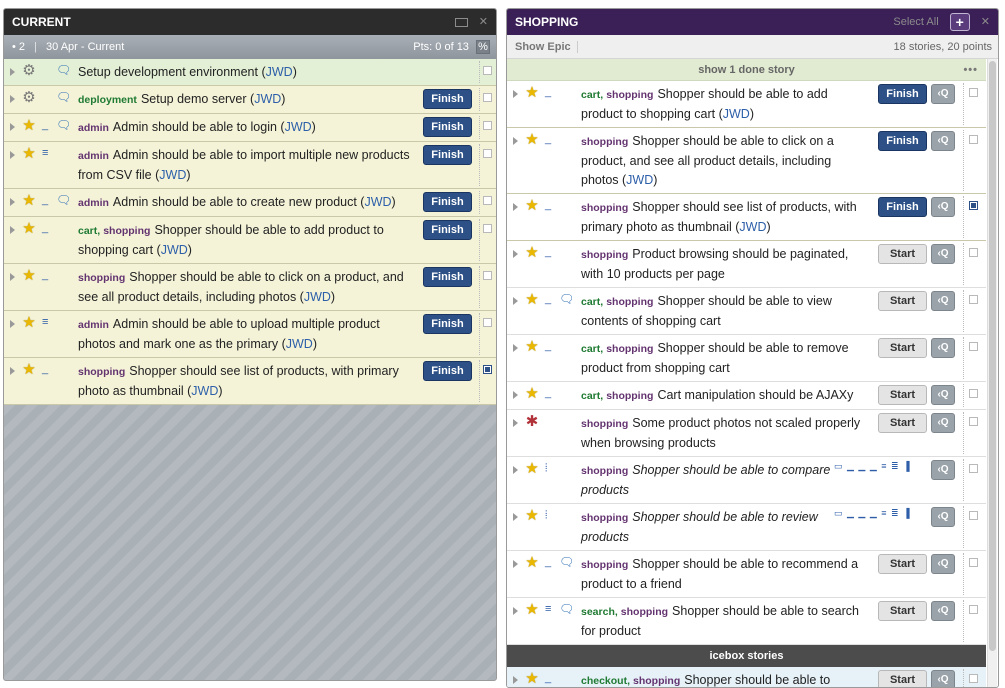 The width and height of the screenshot is (1005, 688). I want to click on scrollbar, so click(992, 373).